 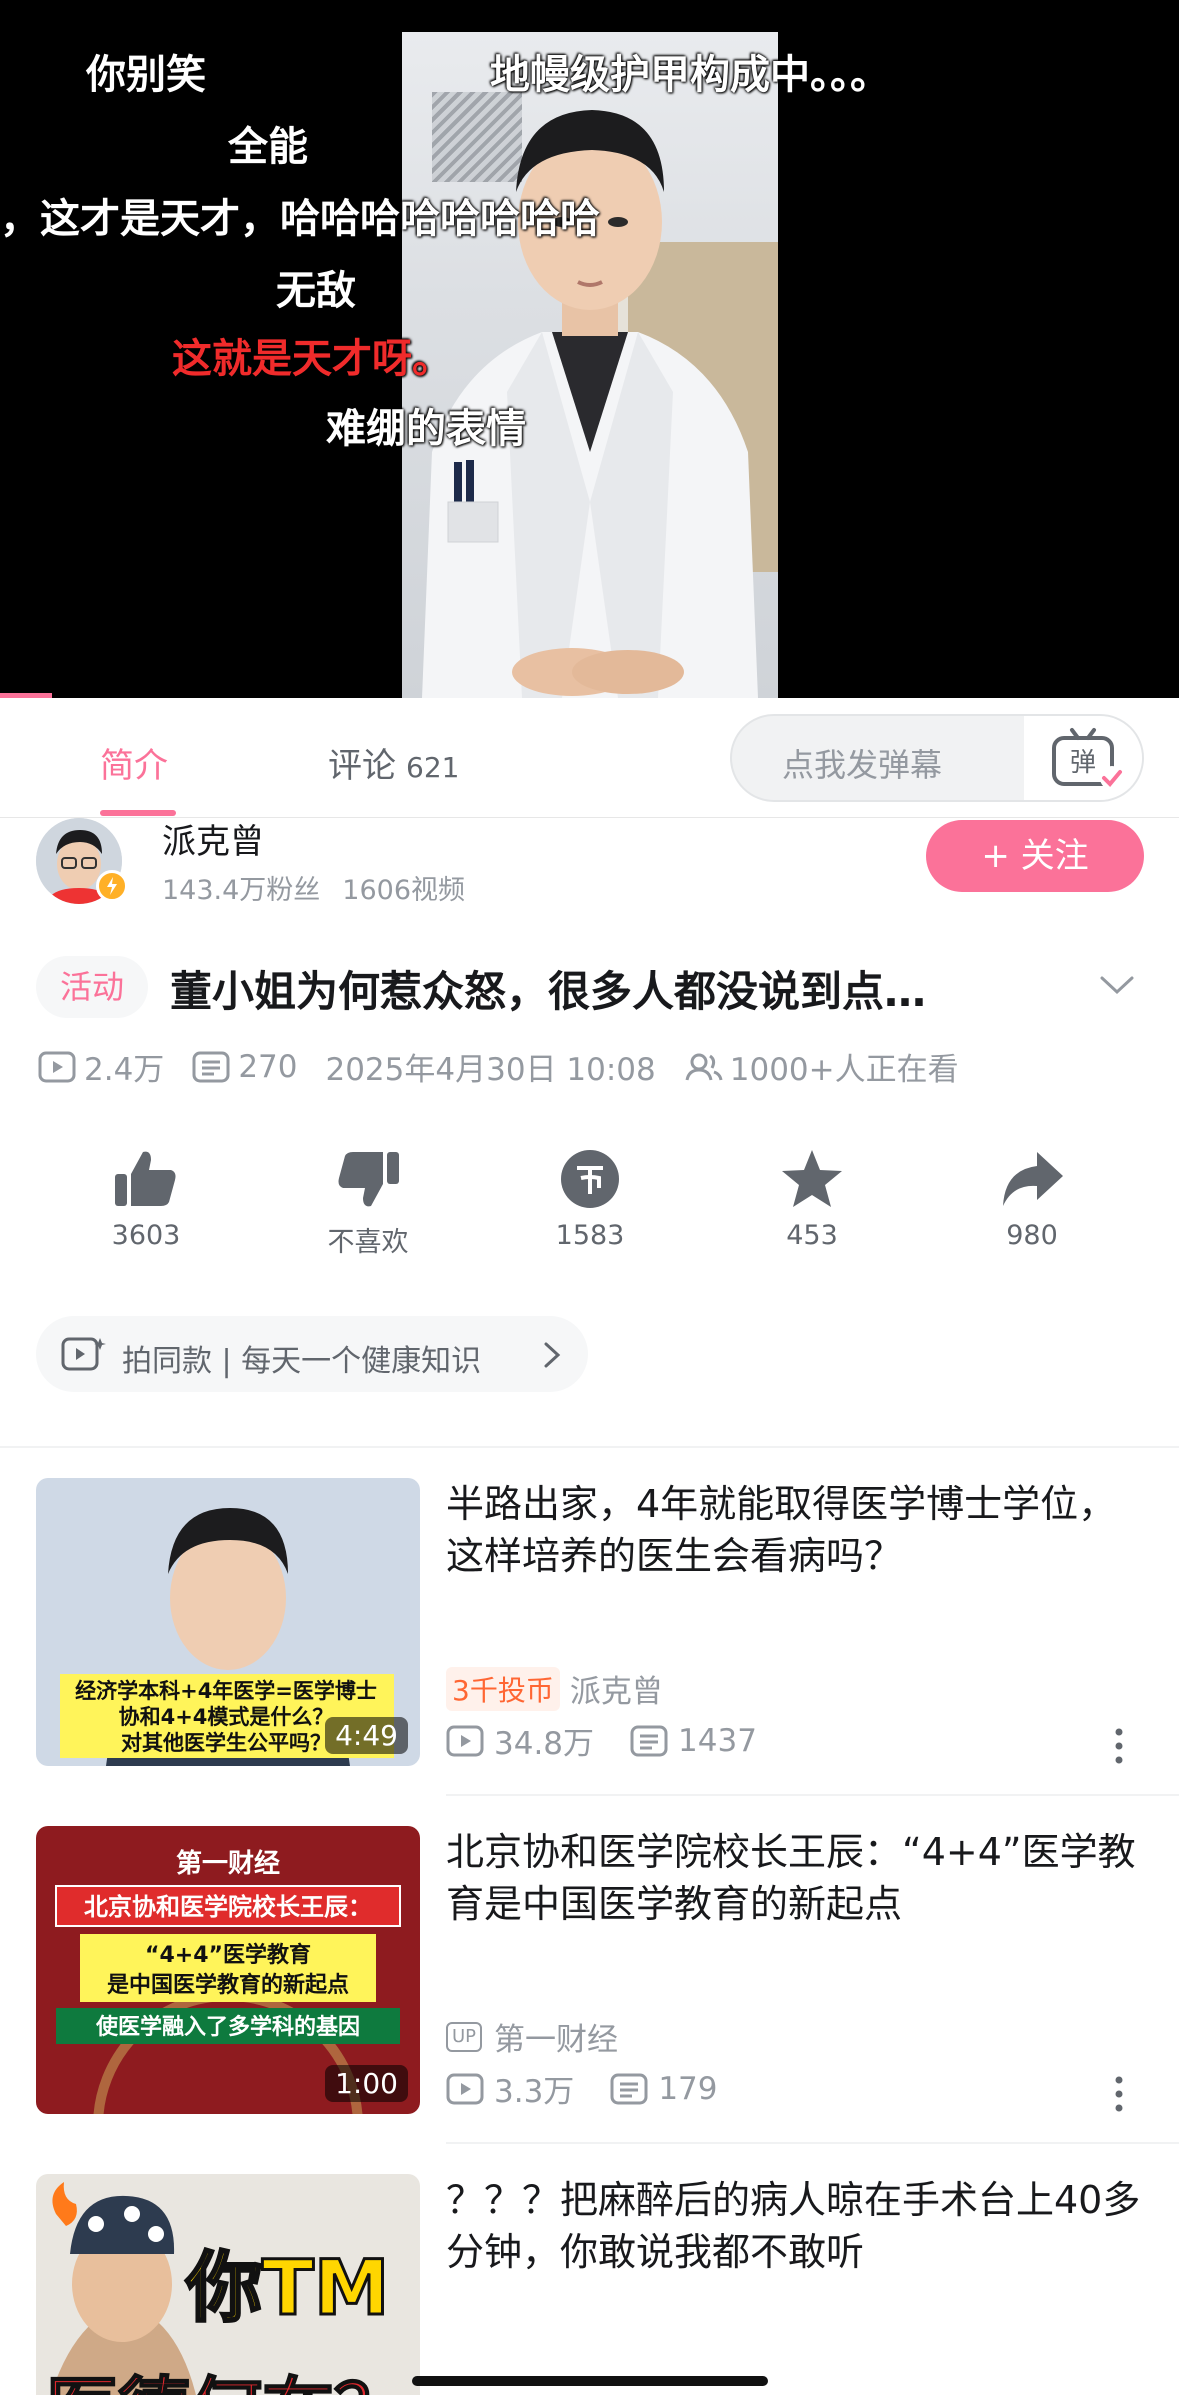 What do you see at coordinates (601, 1740) in the screenshot?
I see `related-video-stats: 34.8万 1437` at bounding box center [601, 1740].